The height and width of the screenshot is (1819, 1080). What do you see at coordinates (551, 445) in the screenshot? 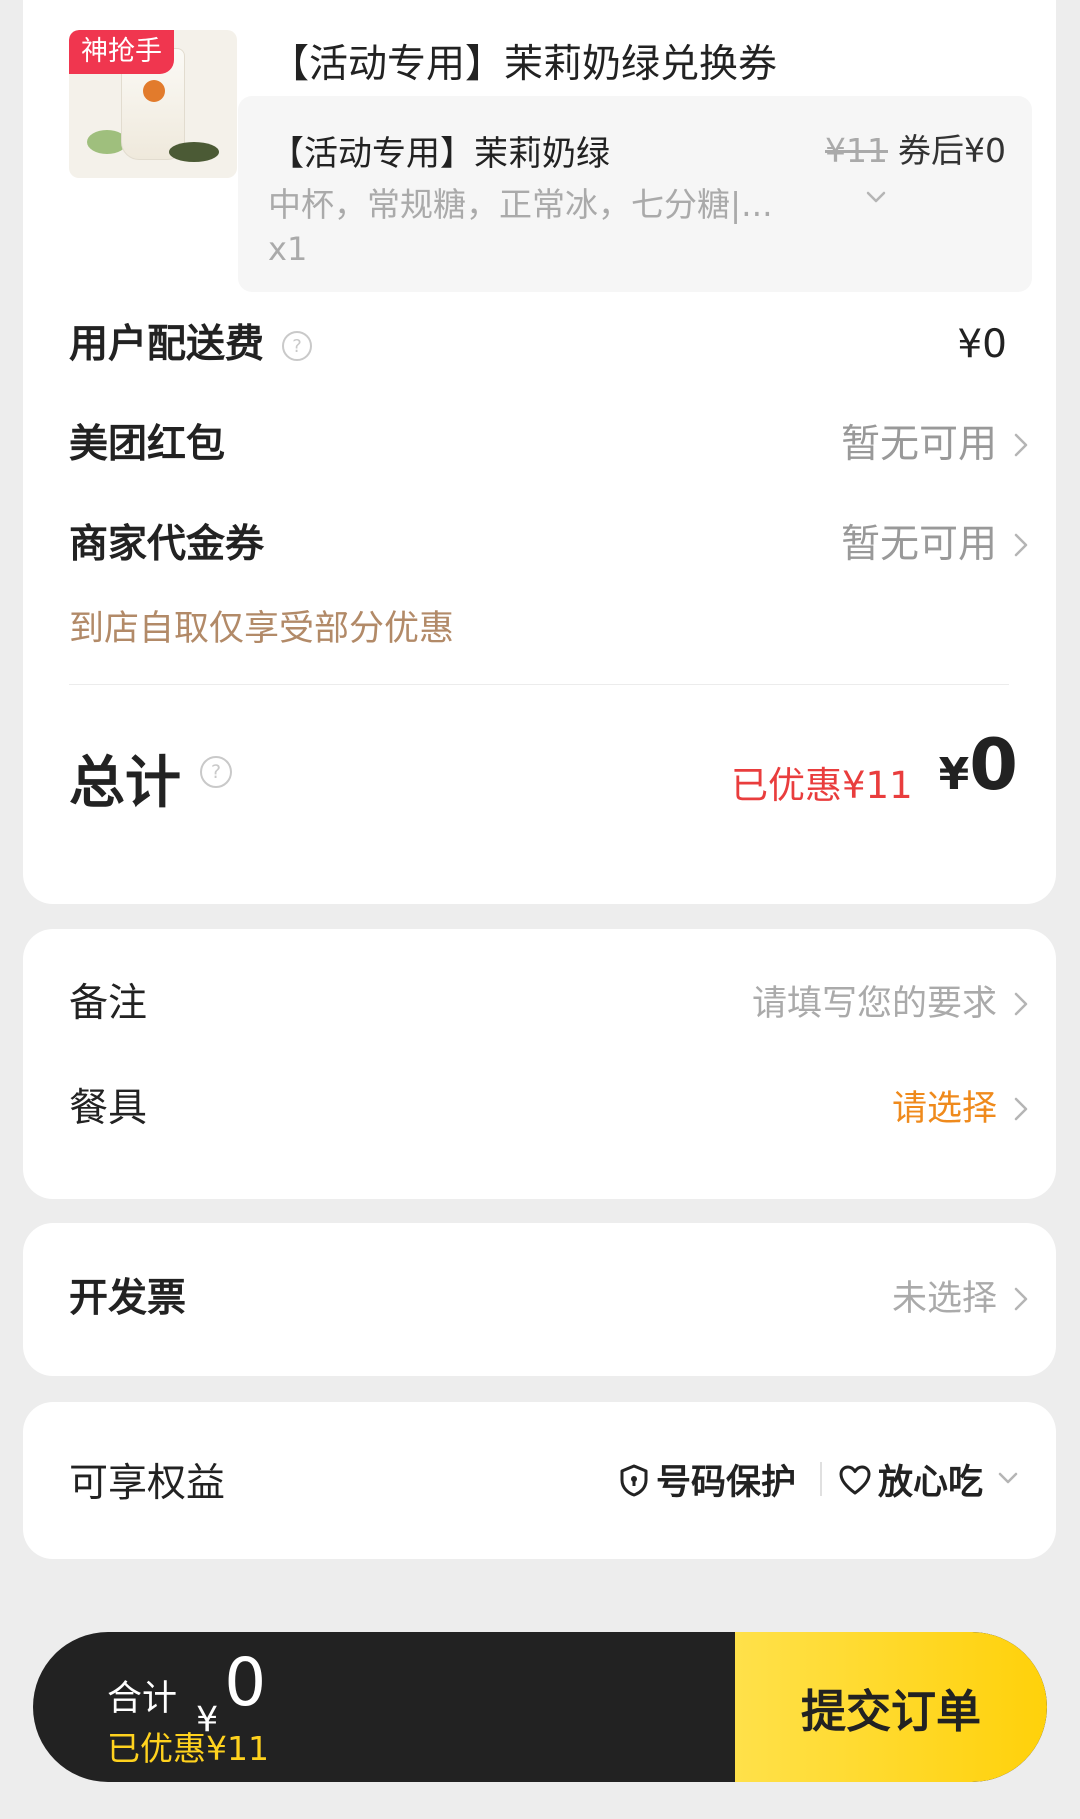
I see `meituan-redpack-row: 美团红包 暂无可用` at bounding box center [551, 445].